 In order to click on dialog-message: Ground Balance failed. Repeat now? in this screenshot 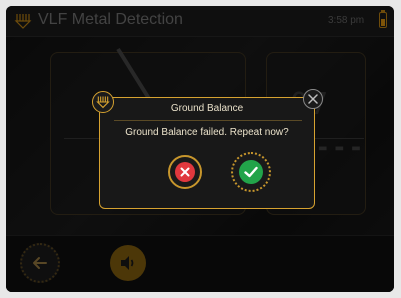, I will do `click(207, 132)`.